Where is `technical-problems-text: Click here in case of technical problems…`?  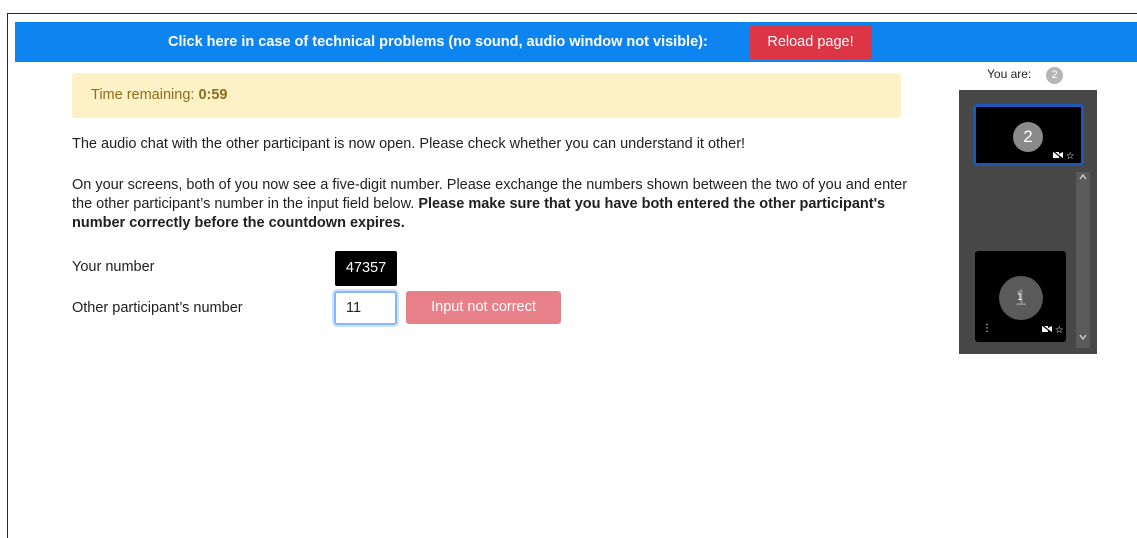
technical-problems-text: Click here in case of technical problems… is located at coordinates (438, 42).